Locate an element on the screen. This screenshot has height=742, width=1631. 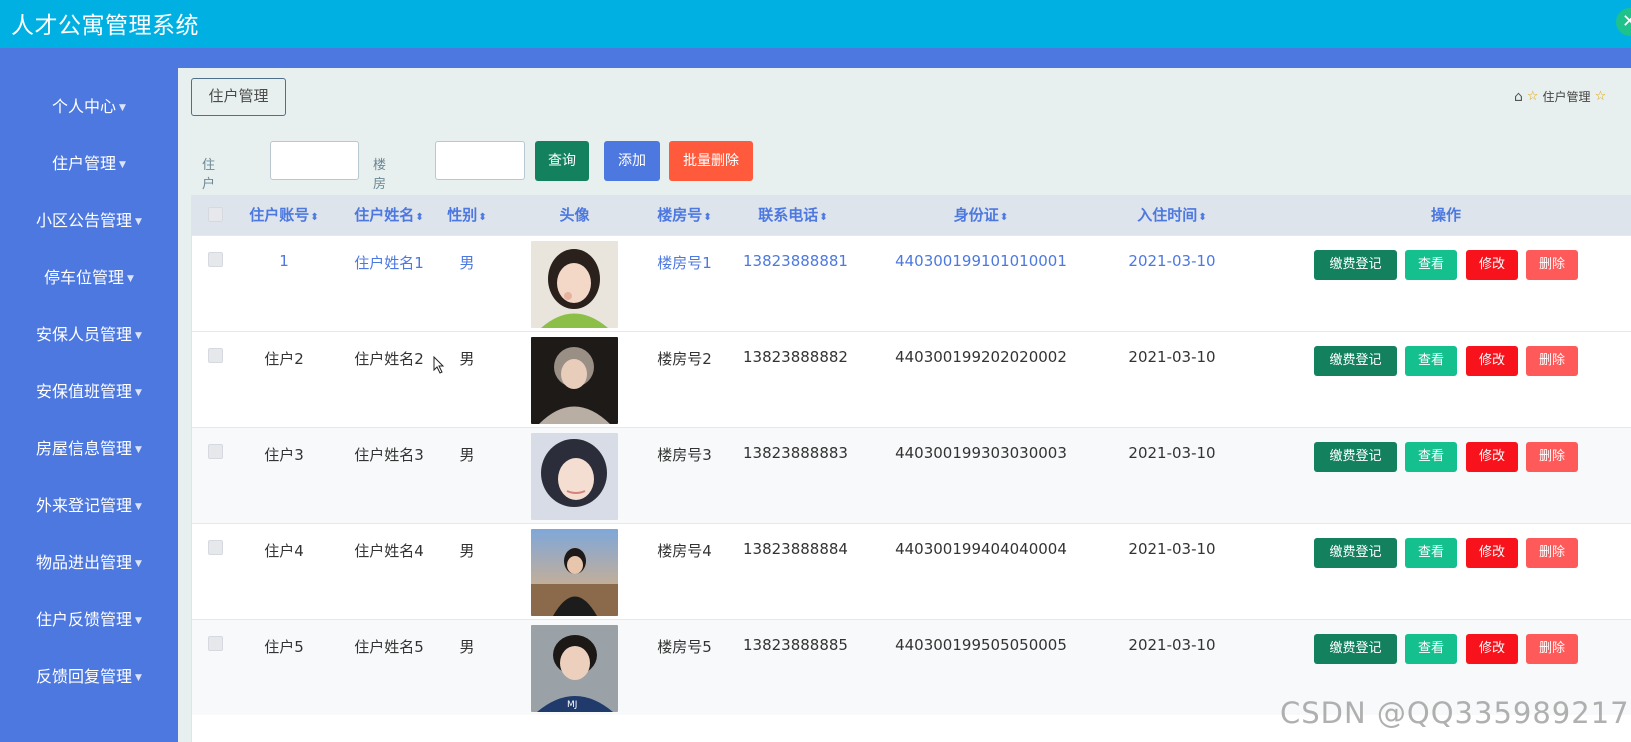
cell-name: 住户姓名5 is located at coordinates (389, 647).